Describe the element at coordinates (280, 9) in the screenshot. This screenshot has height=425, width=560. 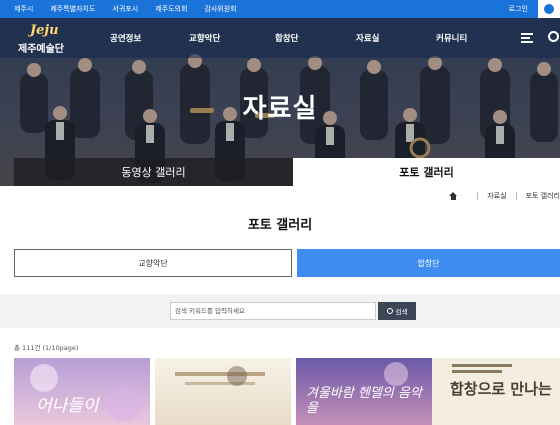
I see `utility-bar: 제주시 제주특별자치도 서귀포시 제주도의회 감사위원회 로그인` at that location.